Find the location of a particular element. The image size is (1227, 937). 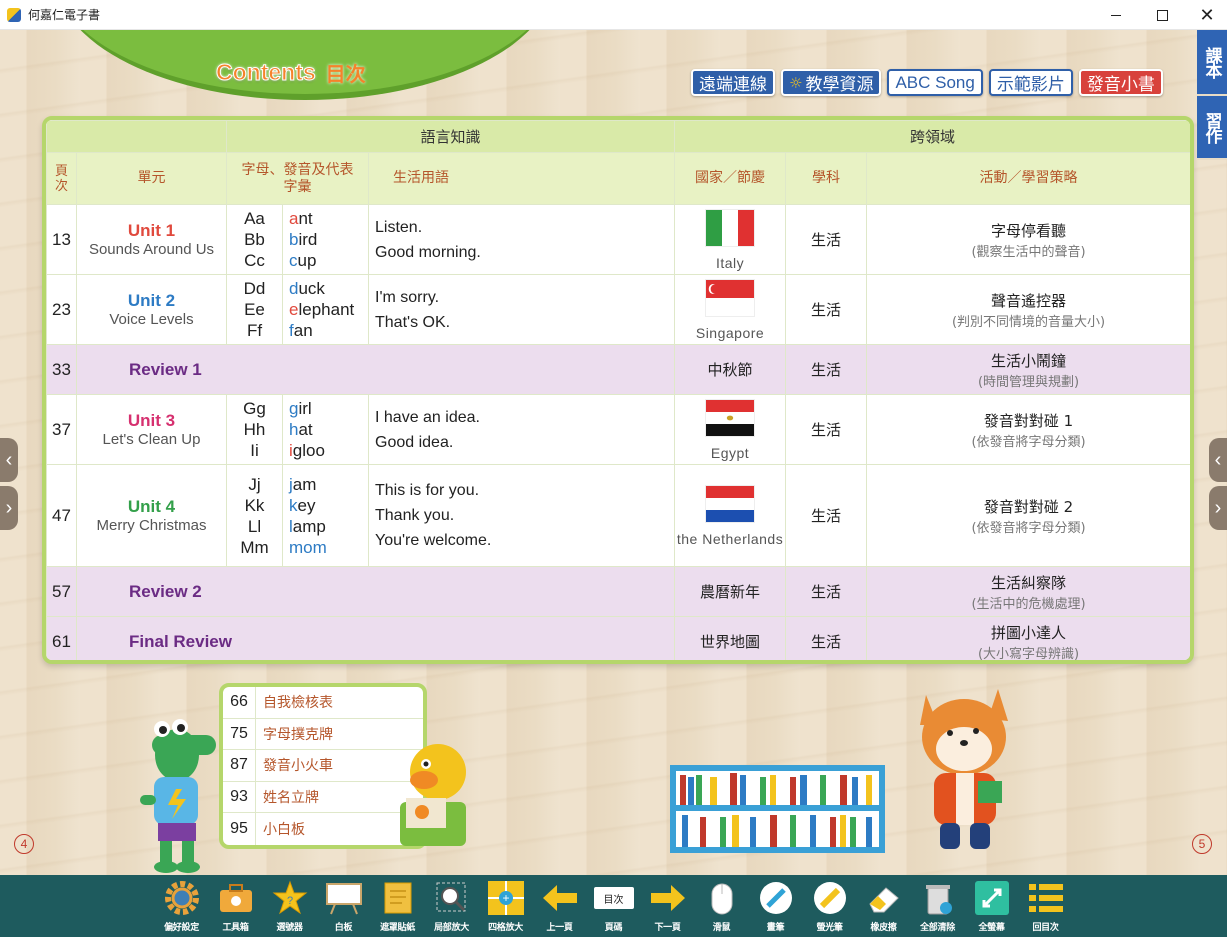

country-name: Egypt is located at coordinates (730, 452).